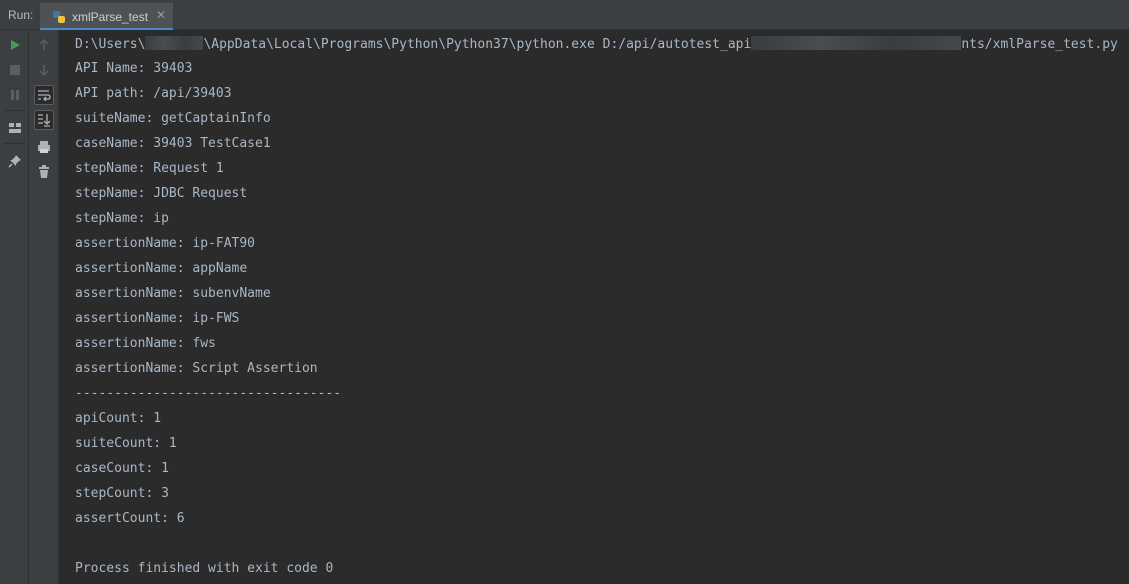 The width and height of the screenshot is (1129, 584). Describe the element at coordinates (15, 45) in the screenshot. I see `run-icon` at that location.